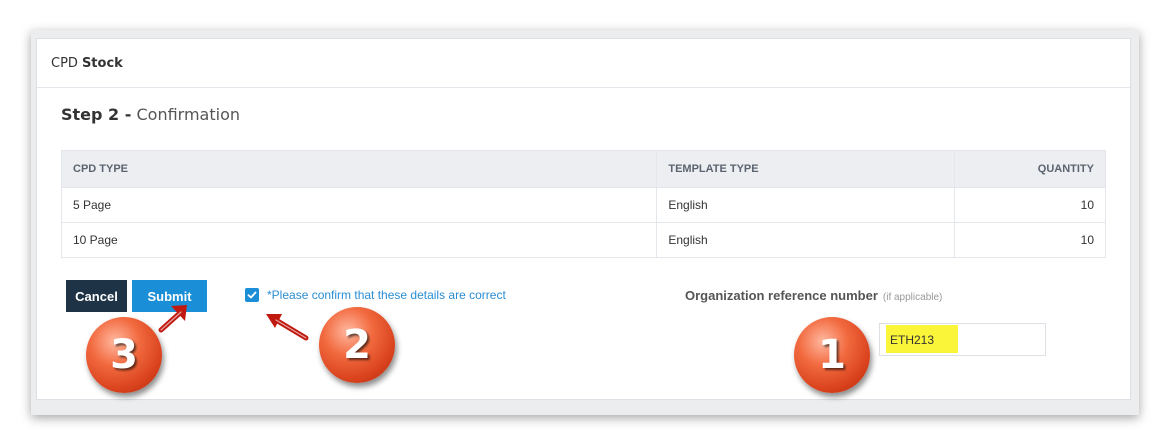  I want to click on column-header-quantity: QUANTITY, so click(1030, 169).